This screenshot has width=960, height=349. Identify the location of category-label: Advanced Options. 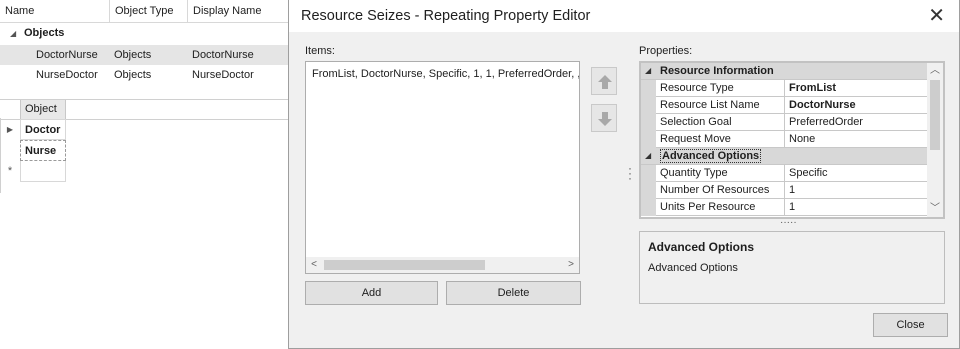
(756, 156).